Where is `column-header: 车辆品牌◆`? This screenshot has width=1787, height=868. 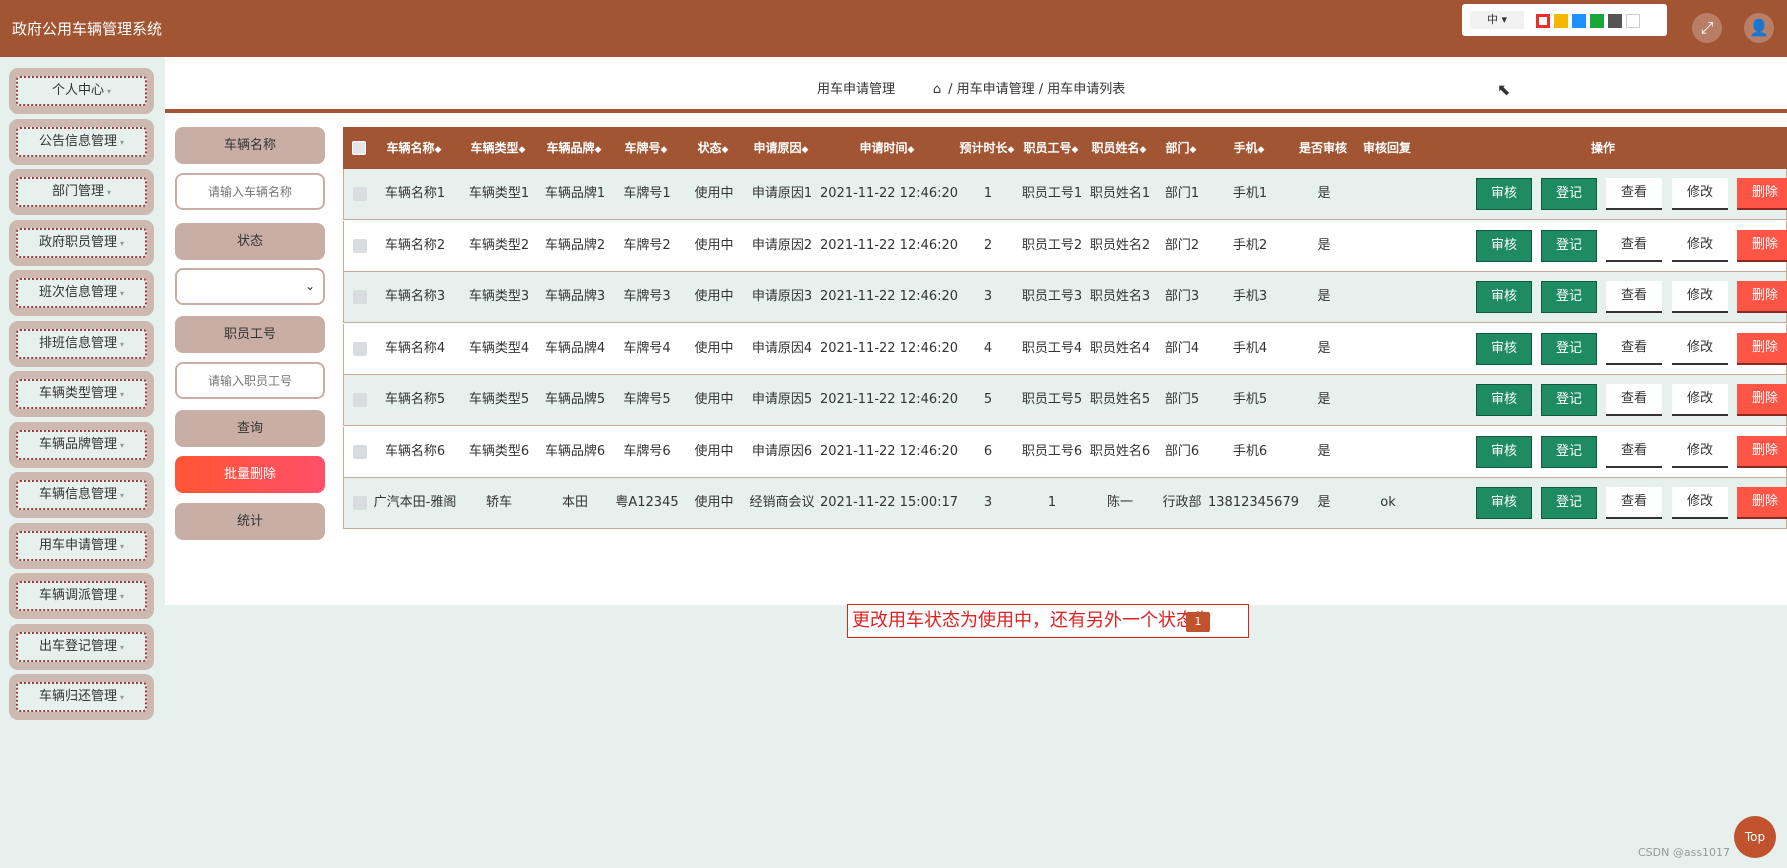 column-header: 车辆品牌◆ is located at coordinates (574, 148).